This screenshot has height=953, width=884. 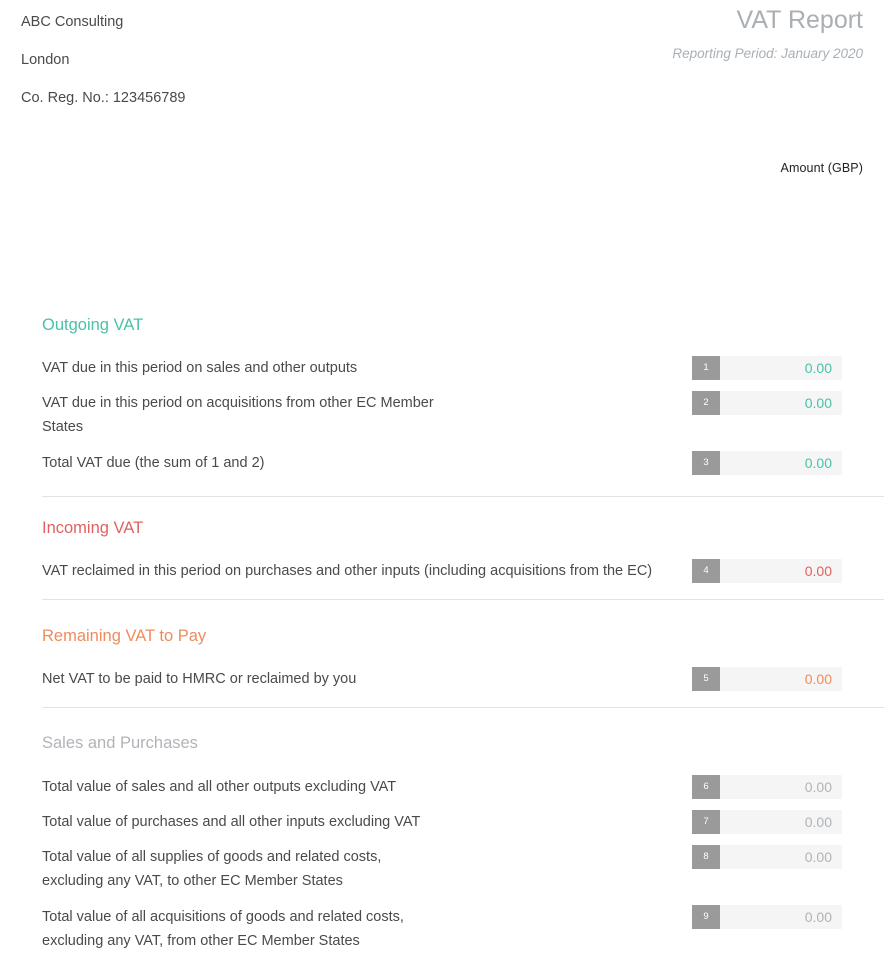 I want to click on box-number-badge: 4, so click(x=706, y=571).